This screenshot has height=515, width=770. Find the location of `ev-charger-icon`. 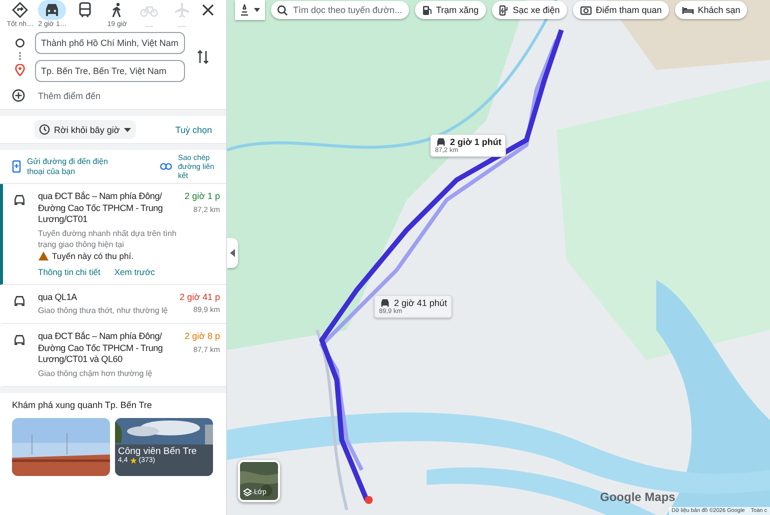

ev-charger-icon is located at coordinates (503, 10).